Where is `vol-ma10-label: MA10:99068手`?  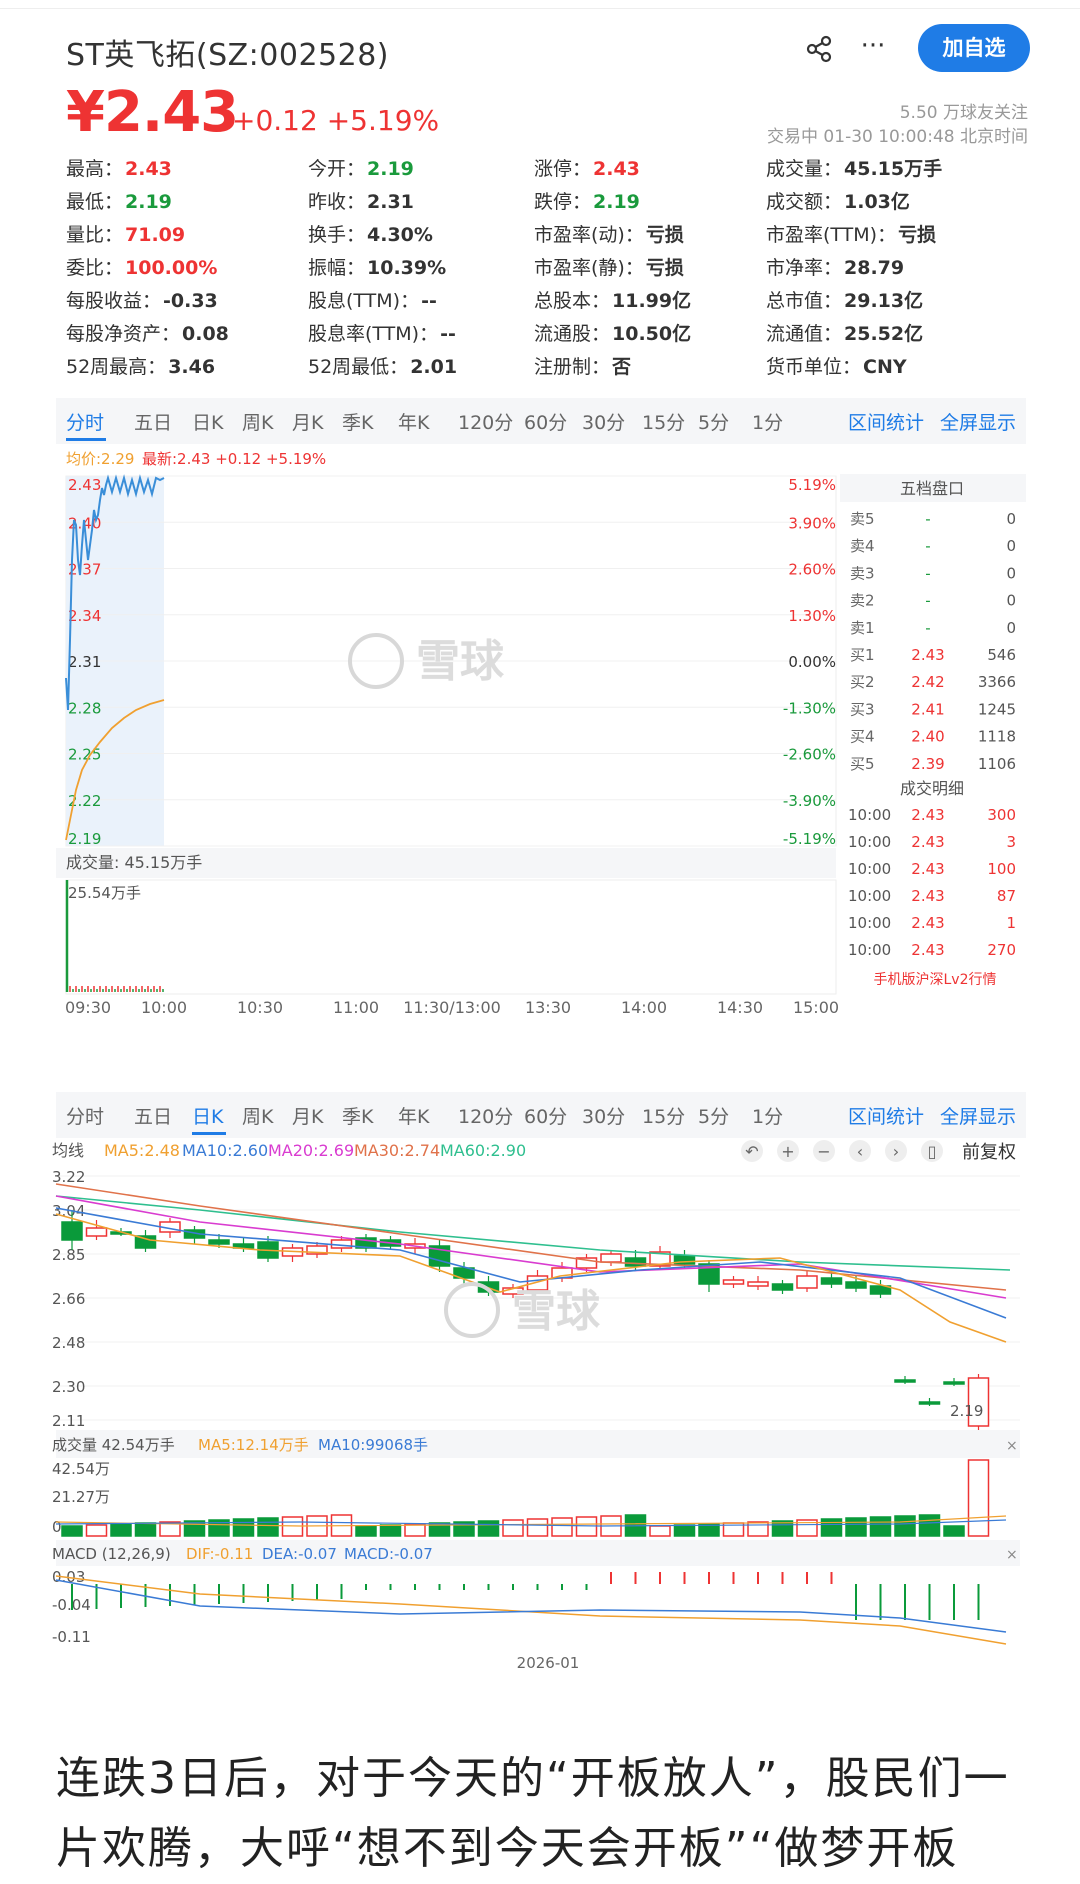 vol-ma10-label: MA10:99068手 is located at coordinates (373, 1445).